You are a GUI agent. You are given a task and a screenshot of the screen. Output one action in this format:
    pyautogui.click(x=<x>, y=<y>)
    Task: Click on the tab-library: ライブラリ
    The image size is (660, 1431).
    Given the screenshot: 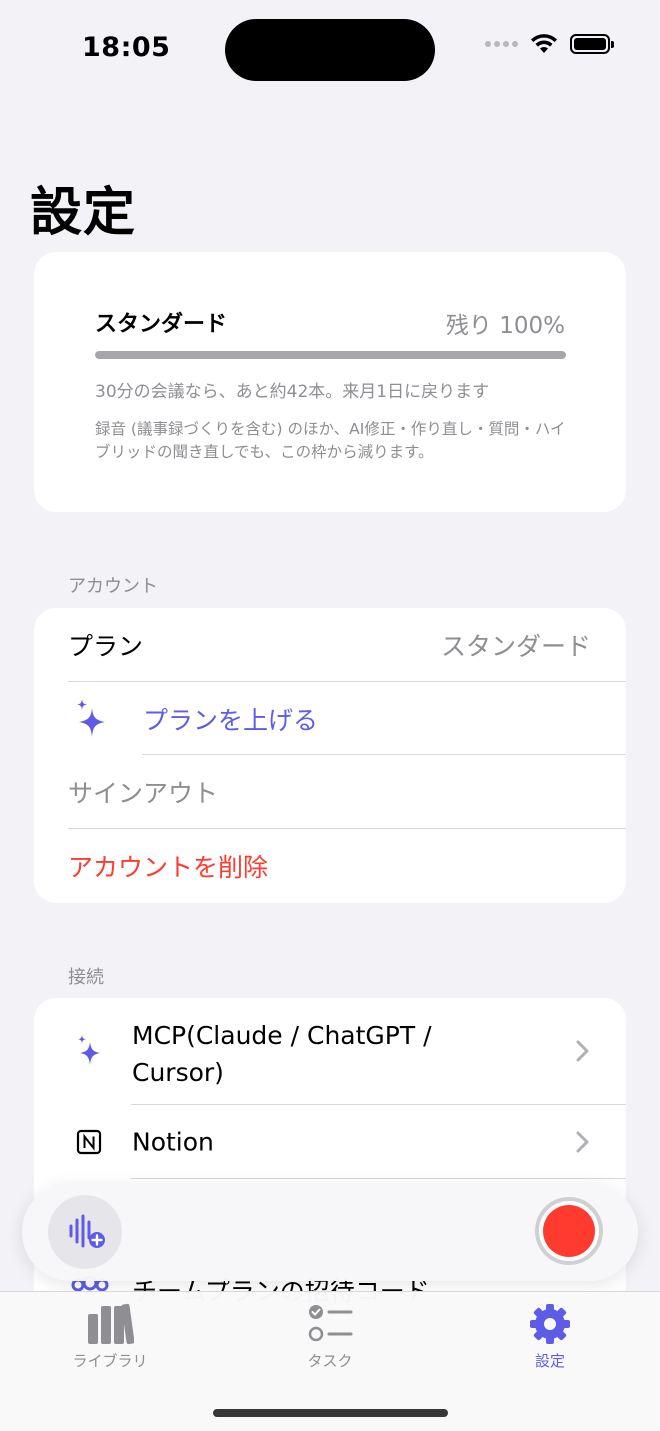 What is the action you would take?
    pyautogui.click(x=110, y=1337)
    